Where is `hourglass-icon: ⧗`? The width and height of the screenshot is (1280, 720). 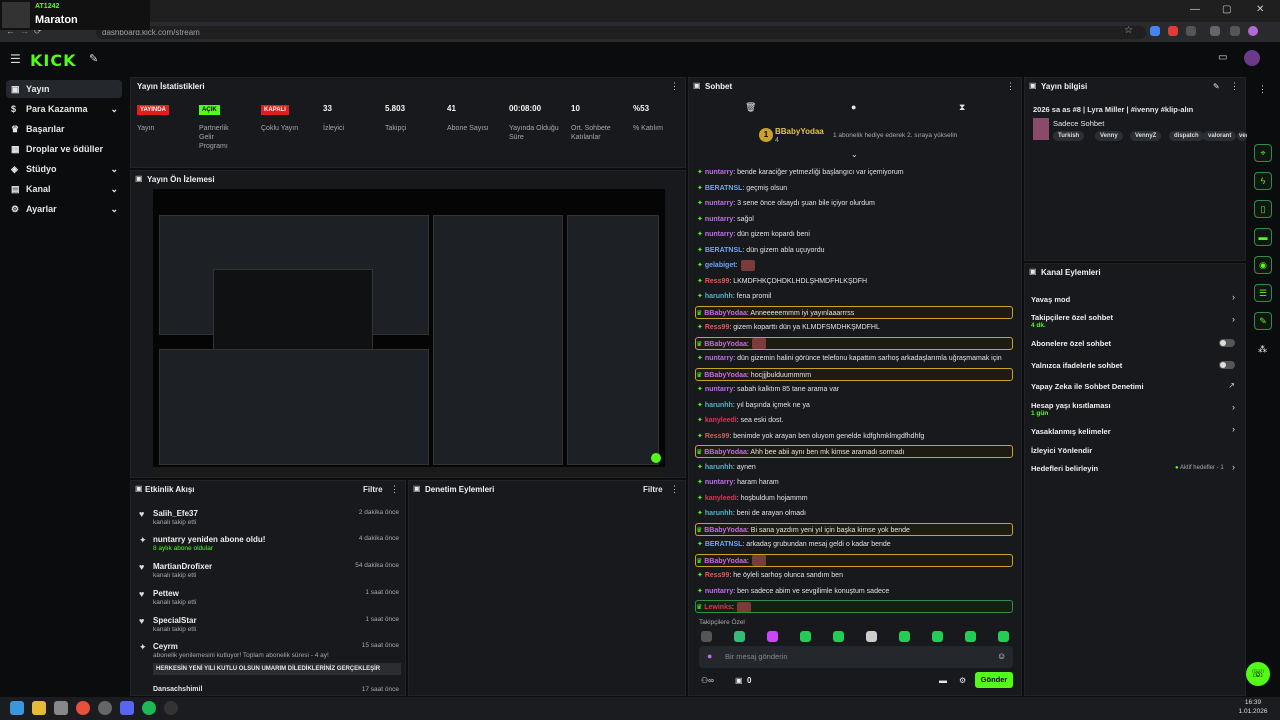 hourglass-icon: ⧗ is located at coordinates (962, 107).